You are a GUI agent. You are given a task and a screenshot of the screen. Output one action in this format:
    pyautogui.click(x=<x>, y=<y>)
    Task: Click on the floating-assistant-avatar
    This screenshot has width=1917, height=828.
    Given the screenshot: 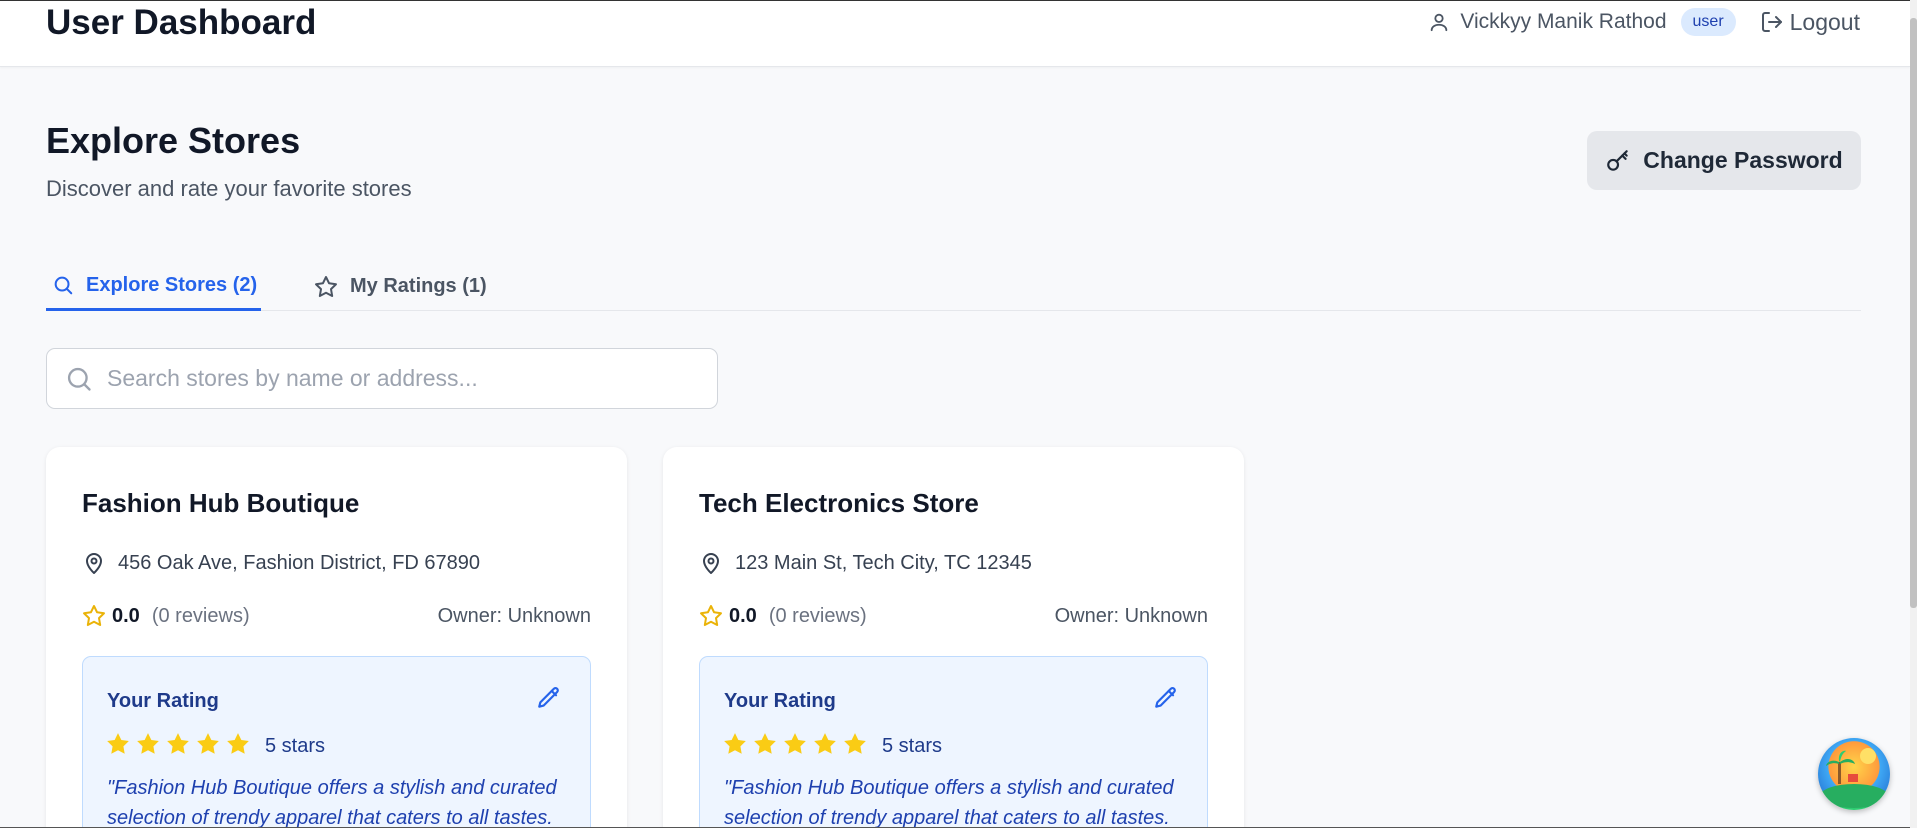 What is the action you would take?
    pyautogui.click(x=1854, y=774)
    